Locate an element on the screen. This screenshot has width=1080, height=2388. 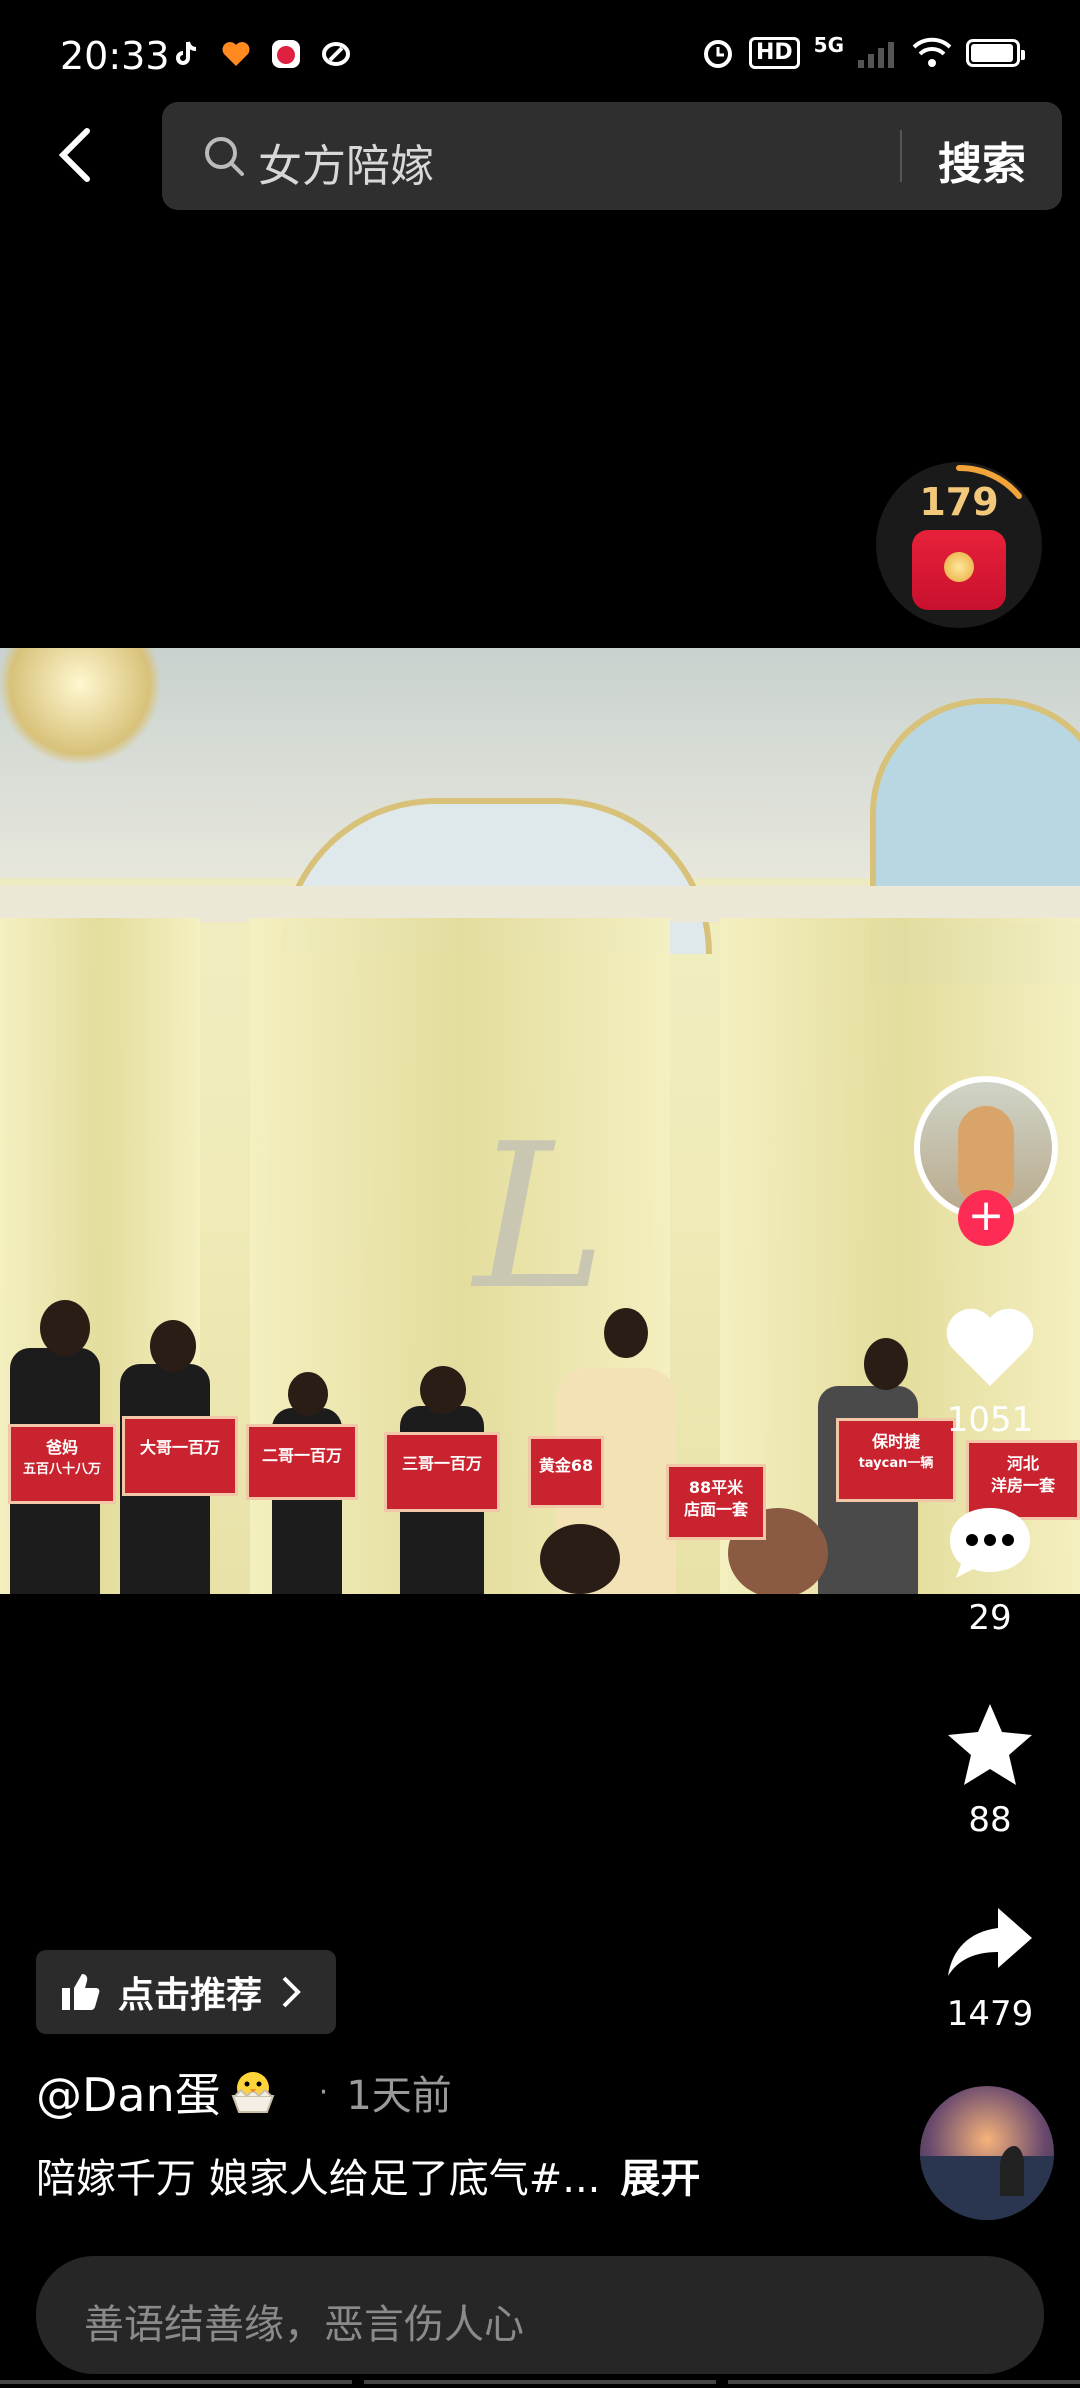
gift-sign: 黄金68 is located at coordinates (566, 1472).